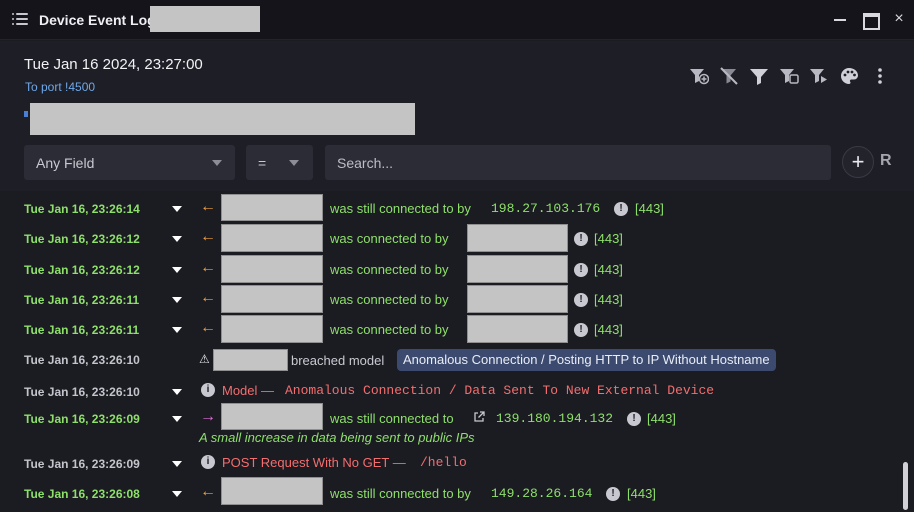  What do you see at coordinates (729, 76) in the screenshot?
I see `clear-filter-icon` at bounding box center [729, 76].